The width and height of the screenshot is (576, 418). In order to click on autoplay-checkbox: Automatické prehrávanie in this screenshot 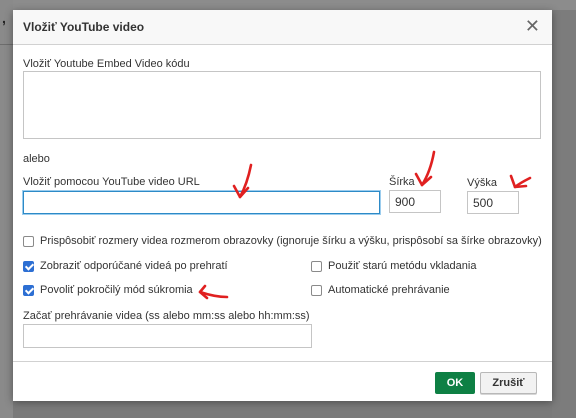, I will do `click(380, 290)`.